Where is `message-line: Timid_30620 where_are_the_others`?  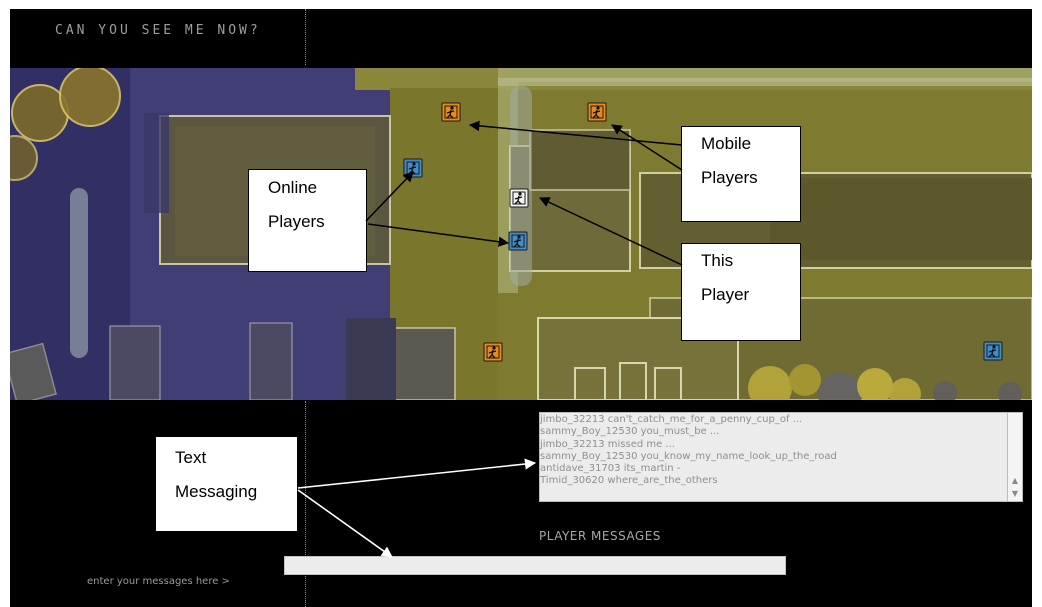
message-line: Timid_30620 where_are_the_others is located at coordinates (629, 481).